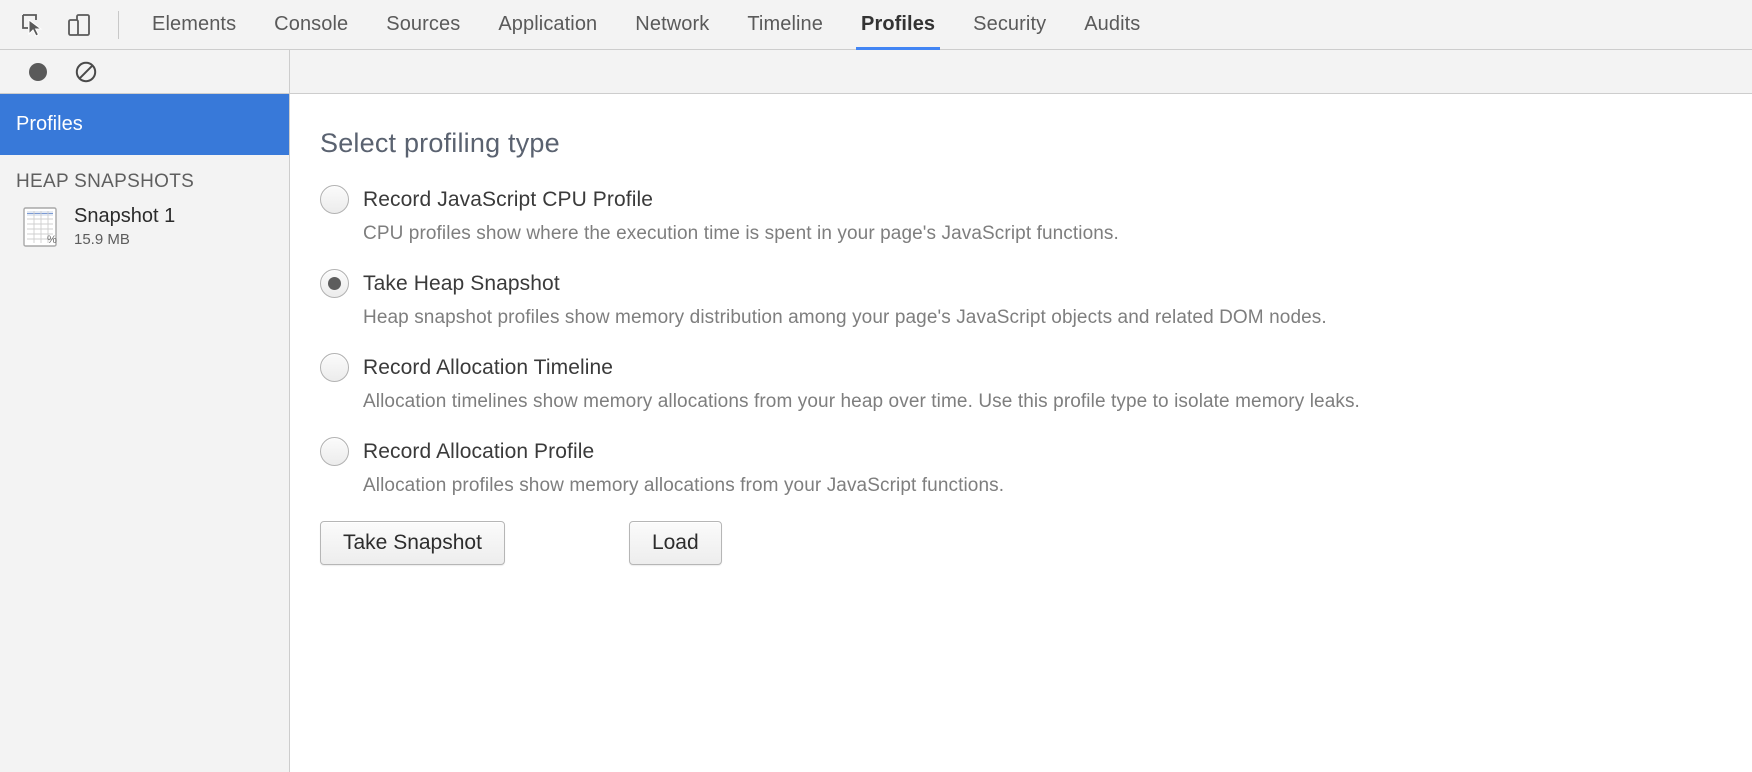  Describe the element at coordinates (33, 25) in the screenshot. I see `inspect-element-cursor-icon` at that location.